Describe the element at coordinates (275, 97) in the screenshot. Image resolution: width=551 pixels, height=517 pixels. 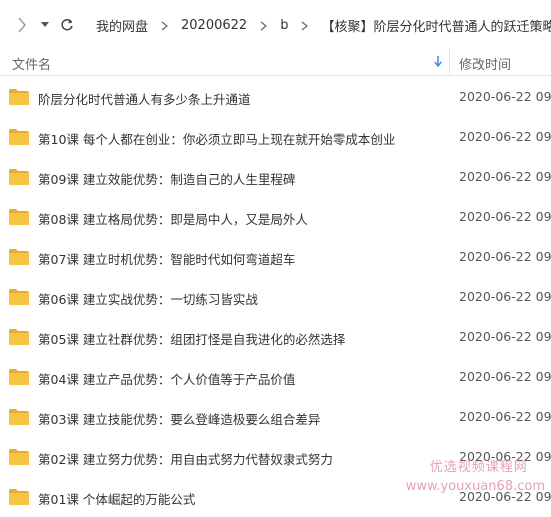
I see `file-row: 阶层分化时代普通人有多少条上升通道 2020-06-22 09:2` at that location.